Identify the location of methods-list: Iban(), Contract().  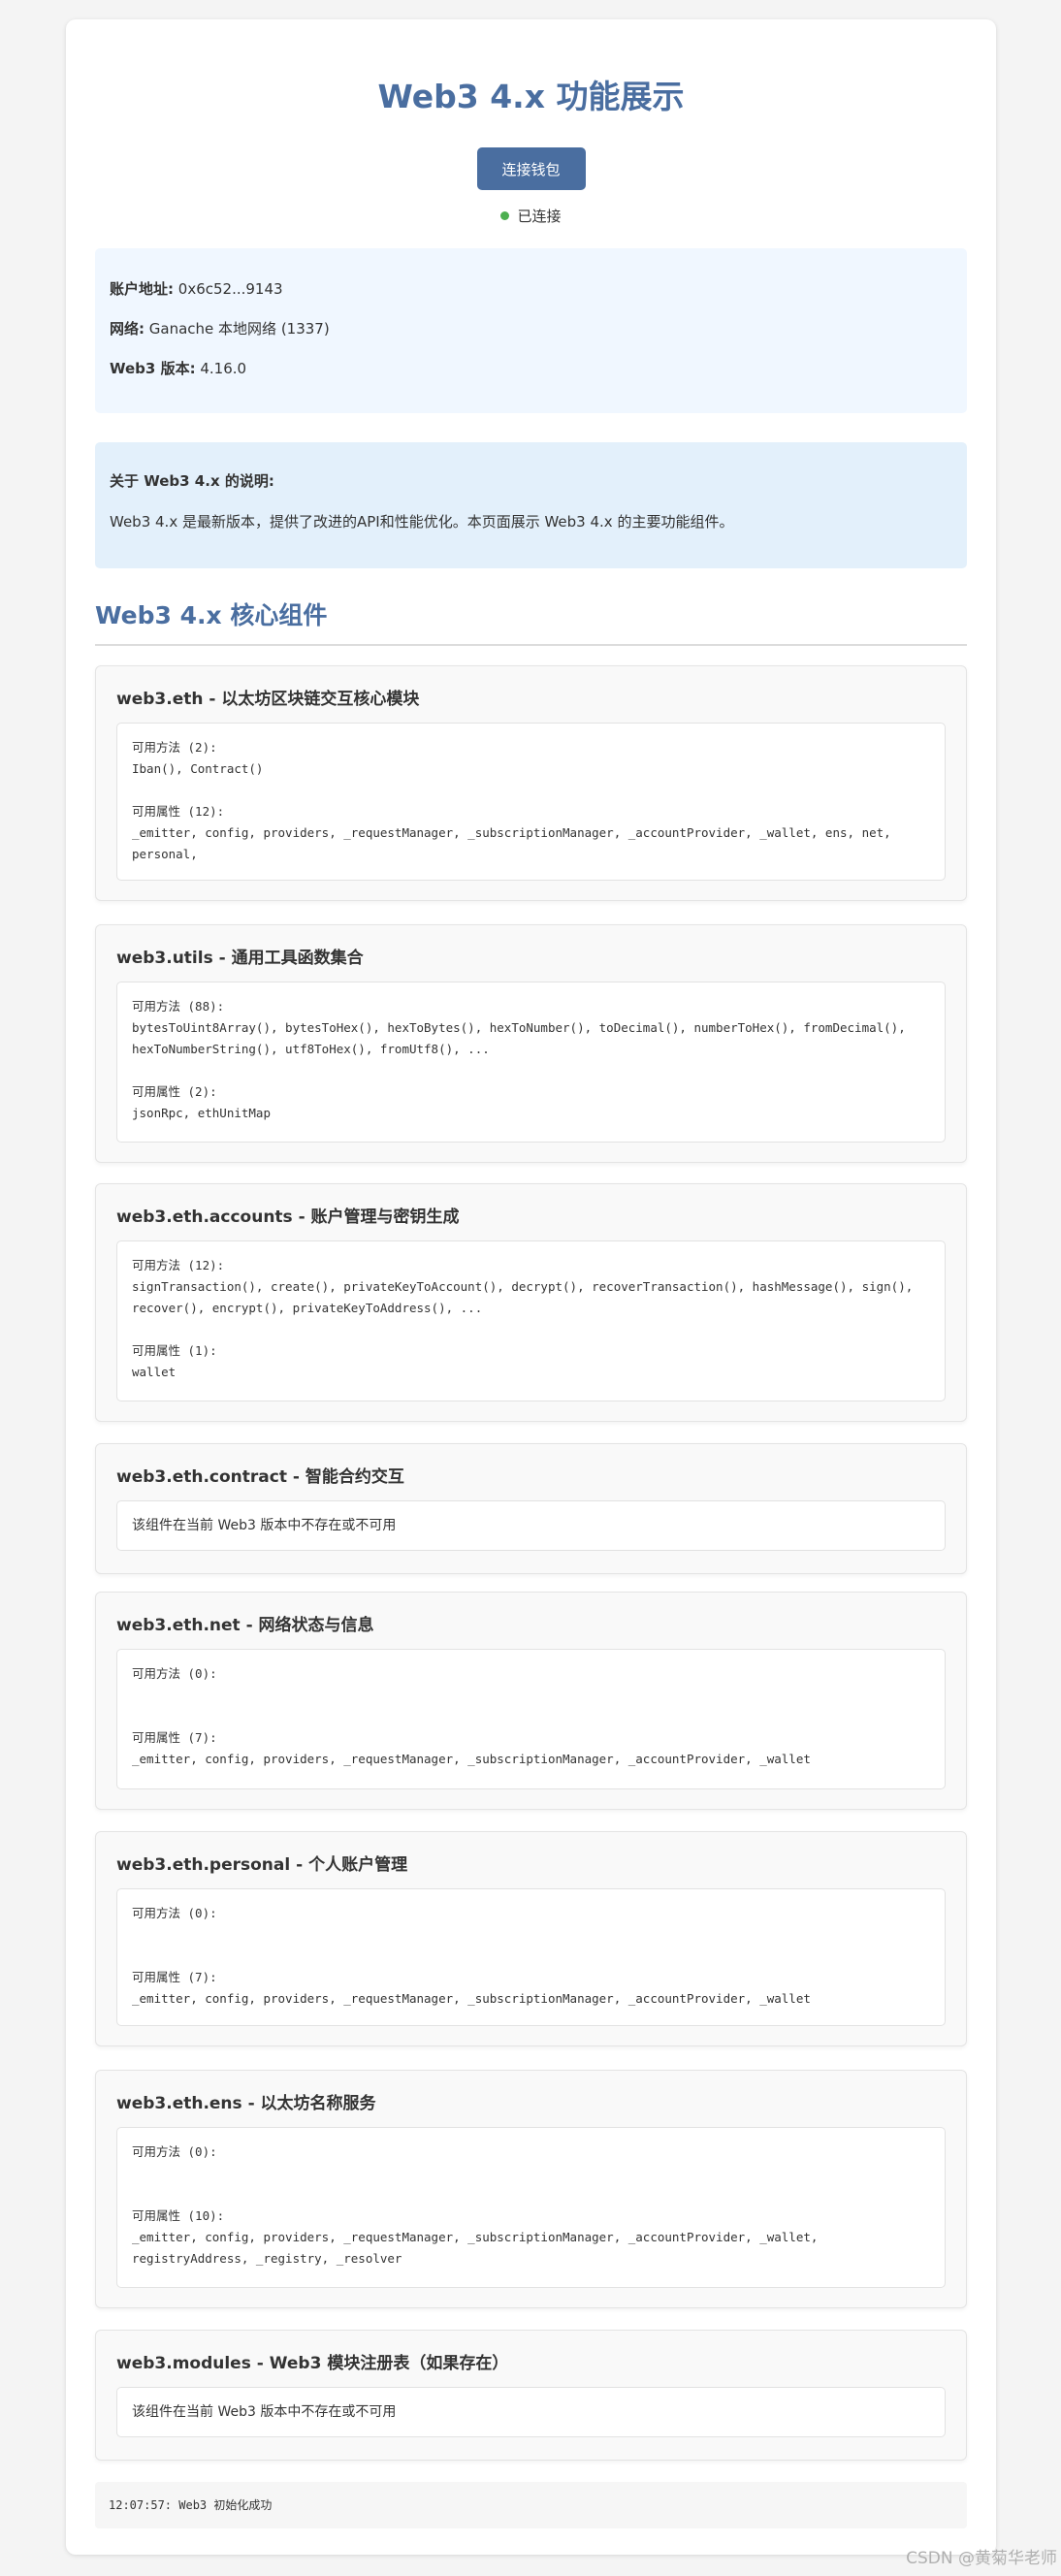
(198, 768).